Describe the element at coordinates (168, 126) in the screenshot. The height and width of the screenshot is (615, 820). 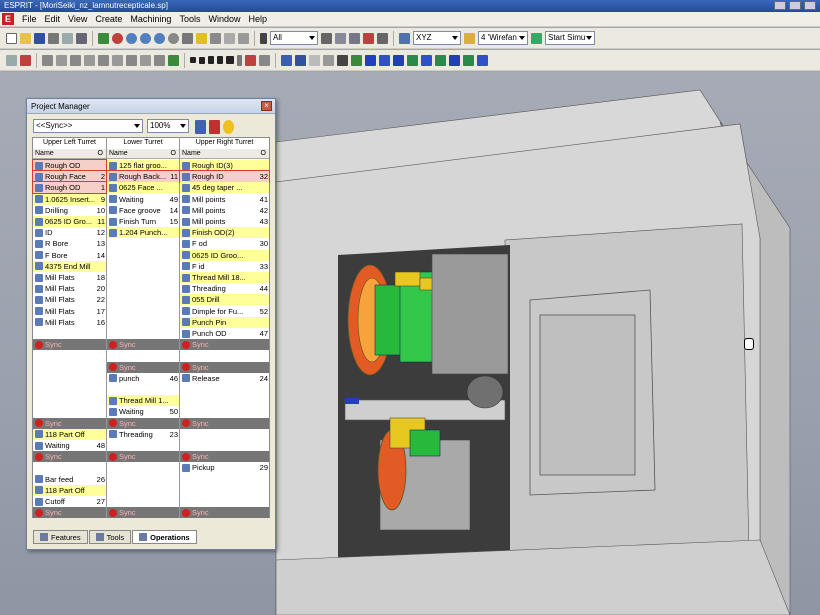
I see `zoom-combo: 100%` at that location.